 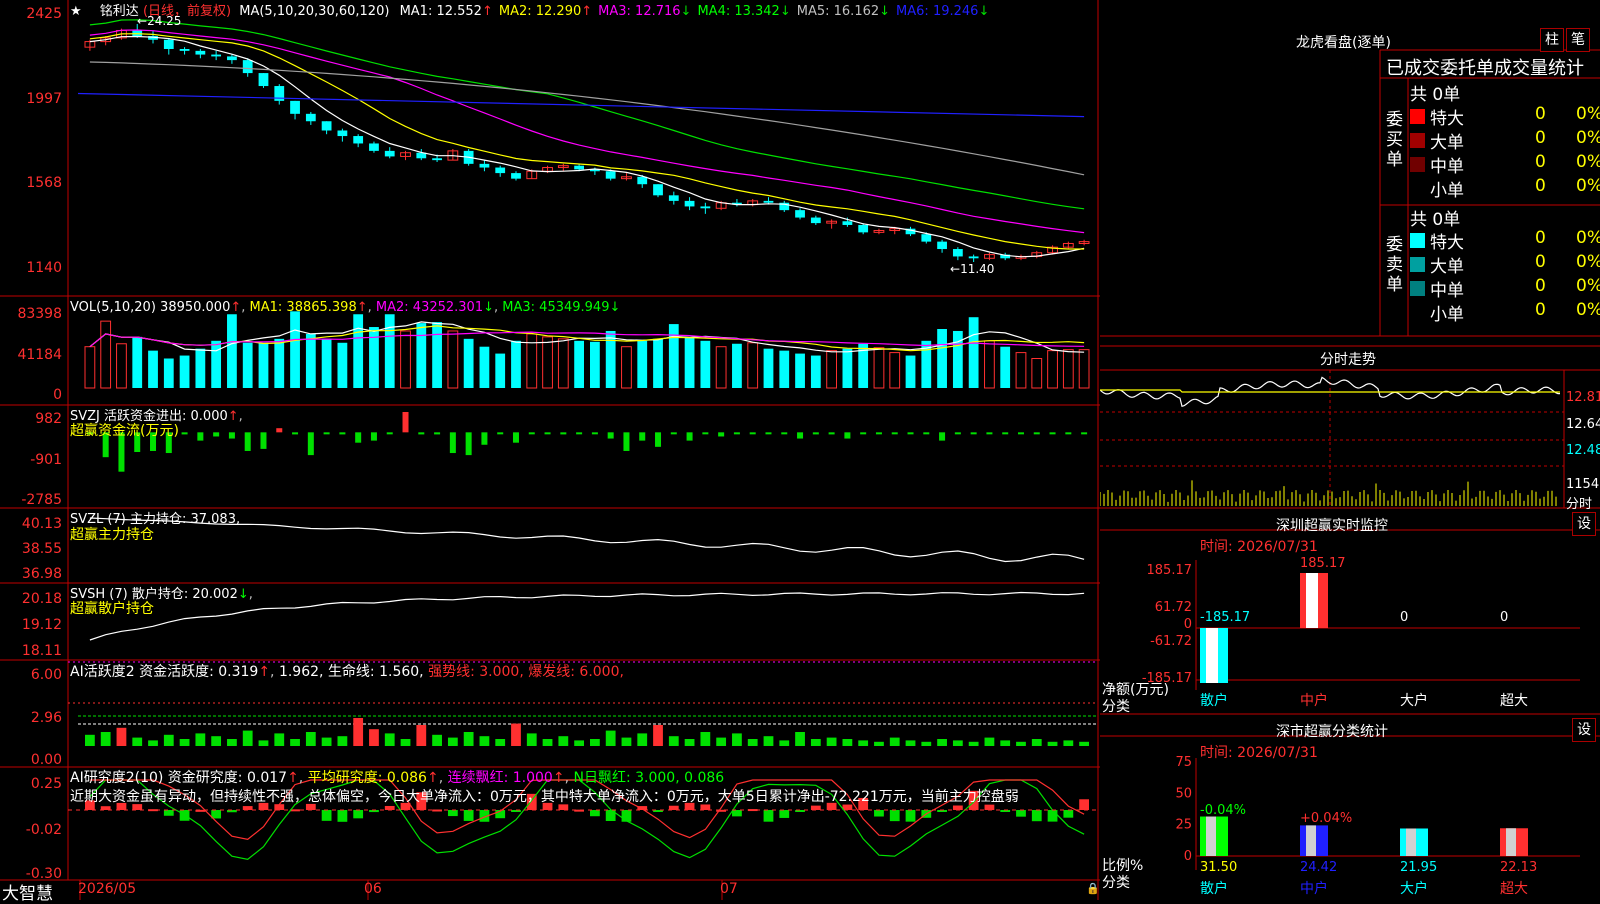 I want to click on sell-count-1: 0, so click(x=1540, y=238).